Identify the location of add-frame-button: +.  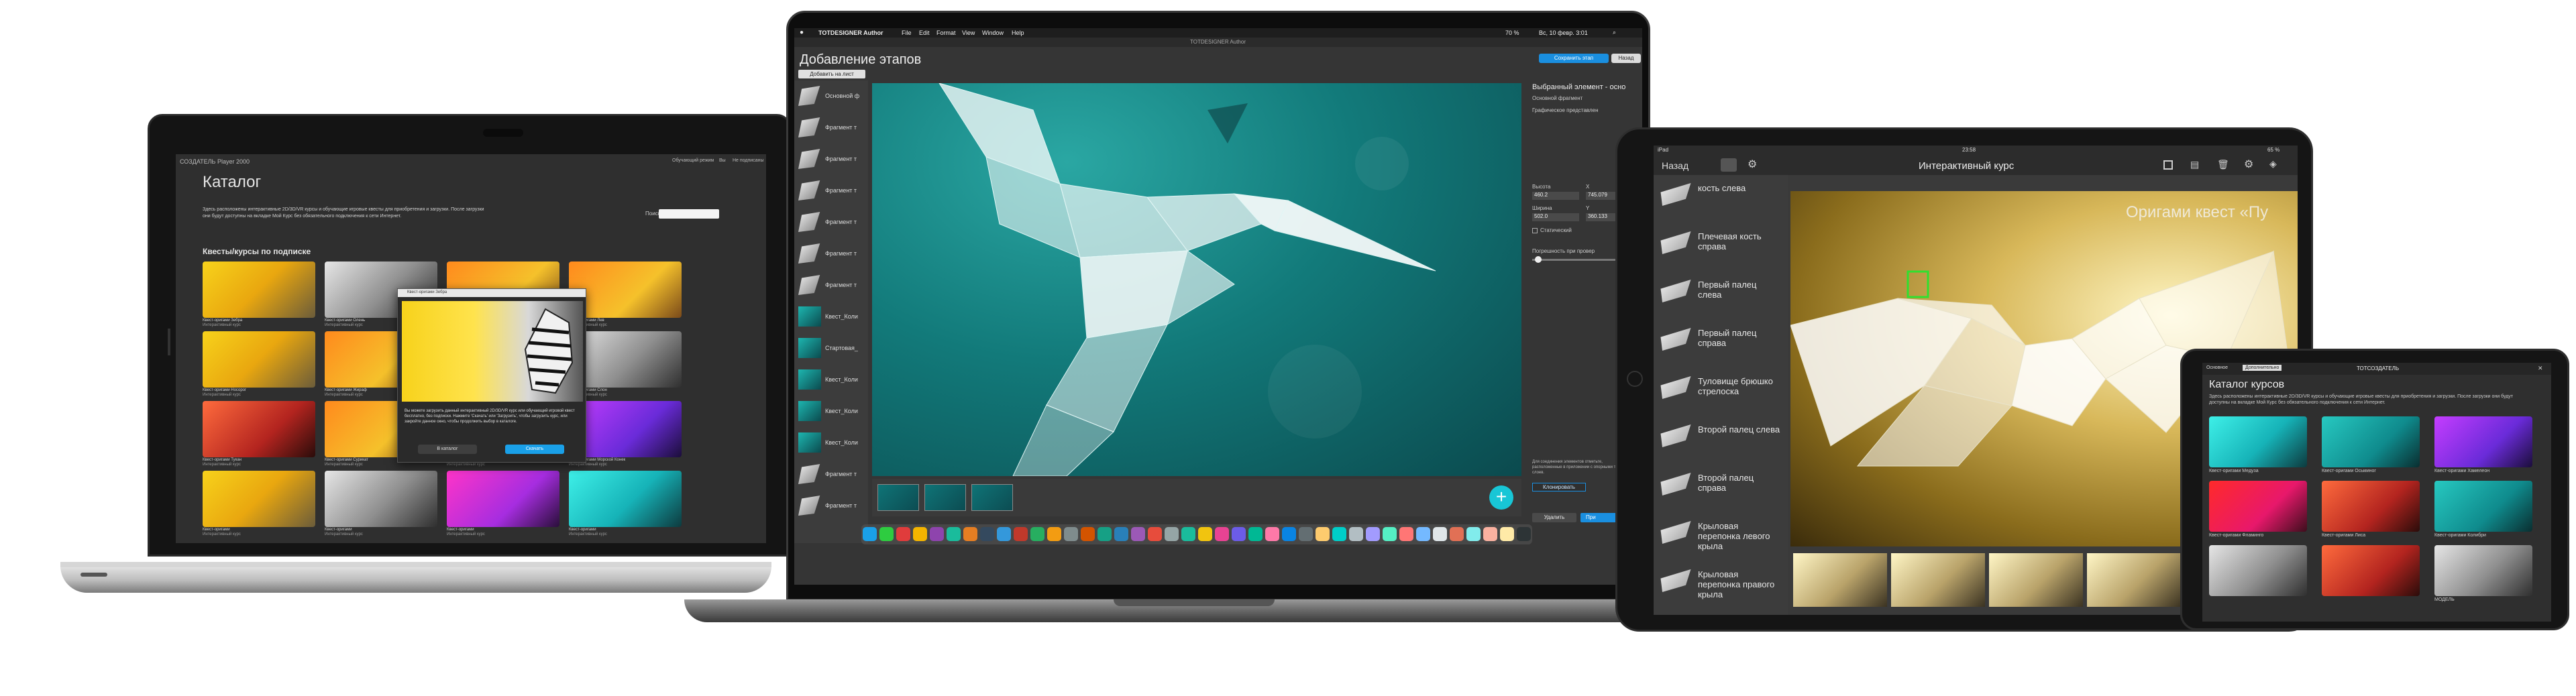
(1501, 497).